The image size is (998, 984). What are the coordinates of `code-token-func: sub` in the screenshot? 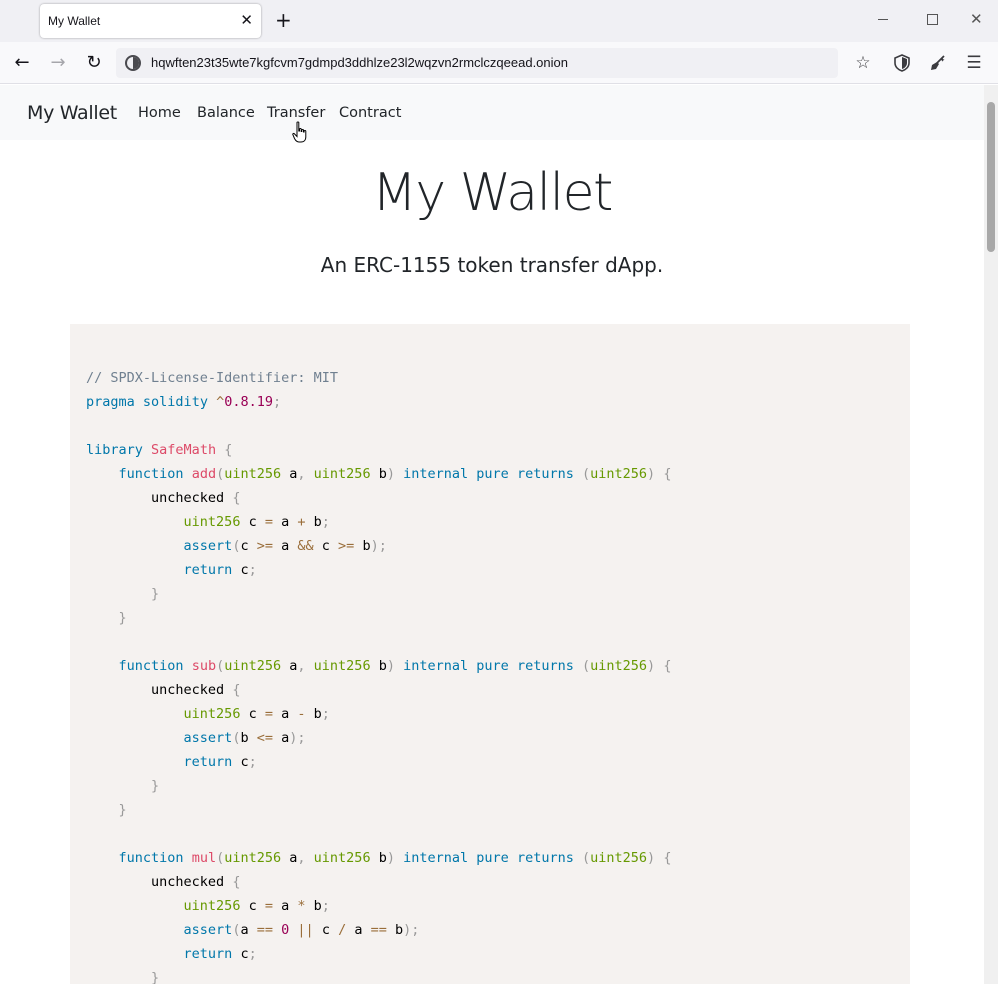 It's located at (204, 666).